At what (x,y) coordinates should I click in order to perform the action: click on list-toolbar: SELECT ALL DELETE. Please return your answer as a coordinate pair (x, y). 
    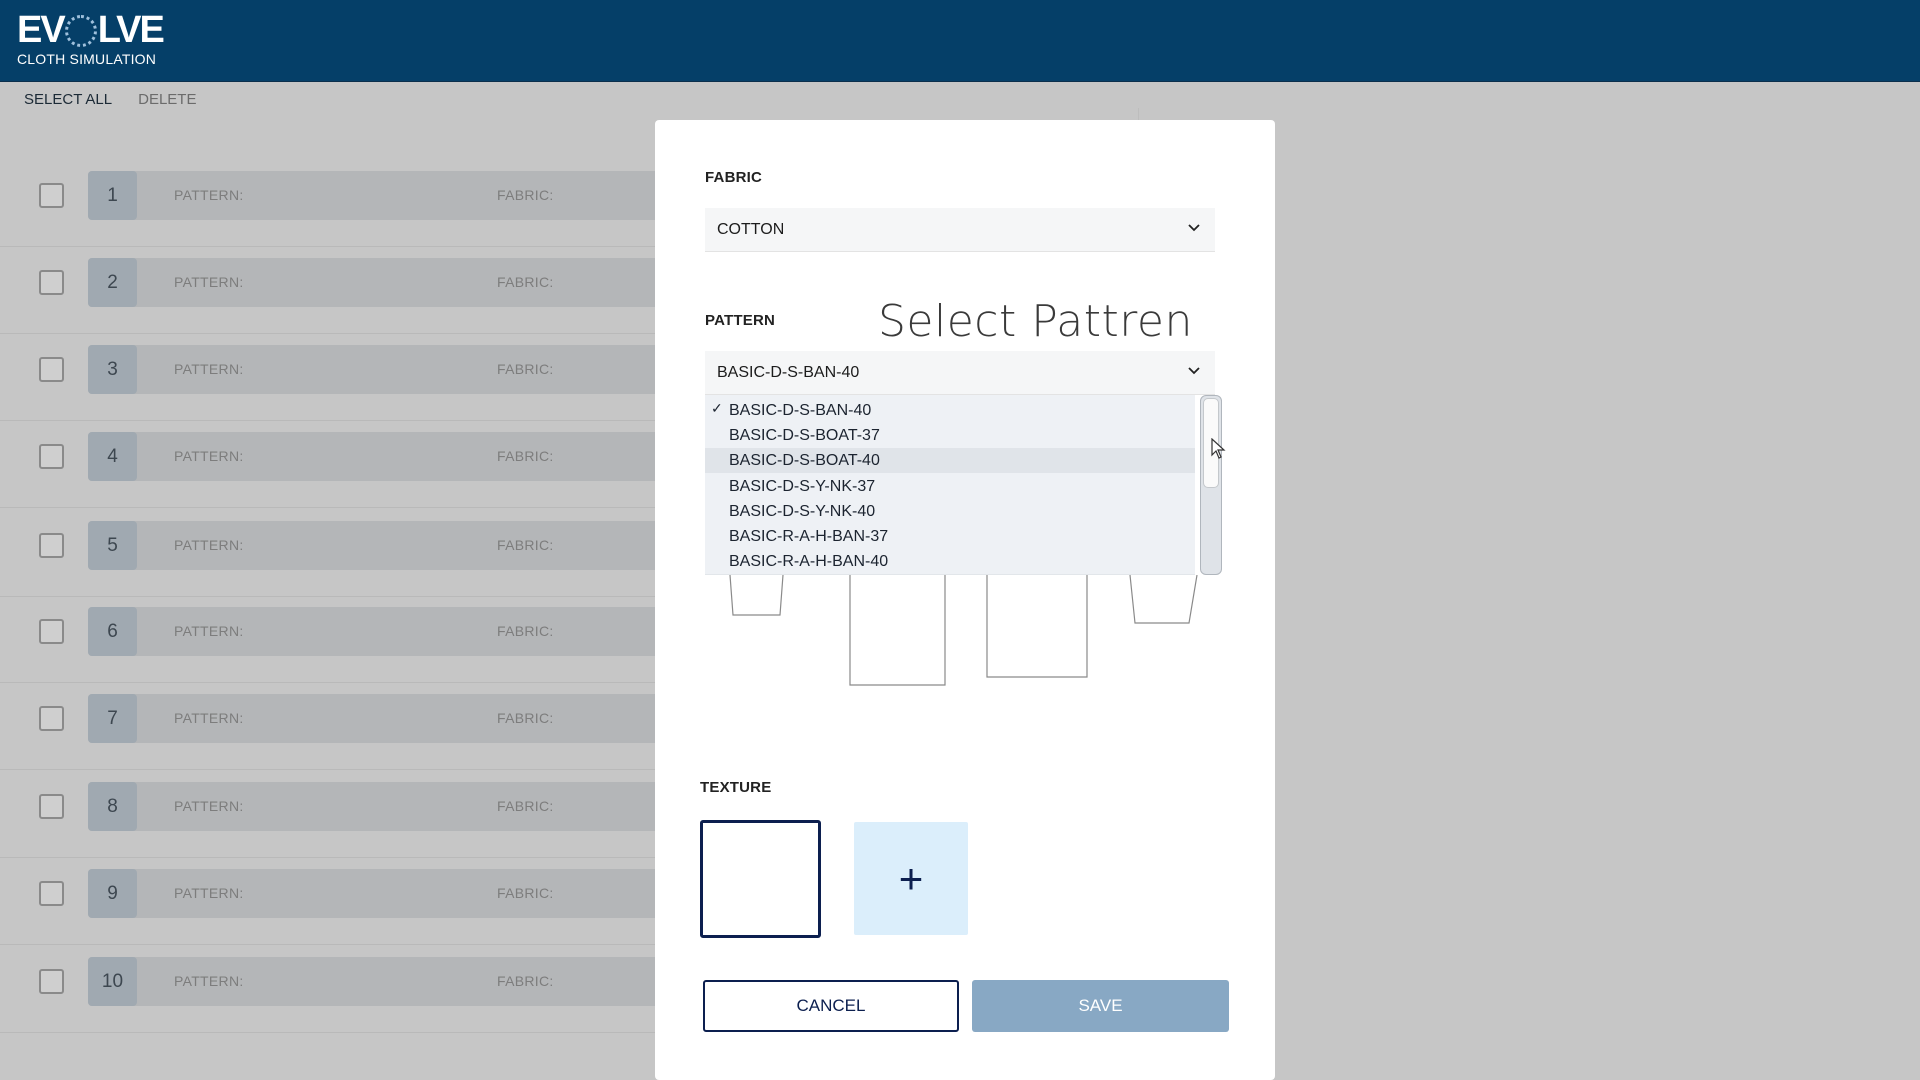
    Looking at the image, I should click on (110, 99).